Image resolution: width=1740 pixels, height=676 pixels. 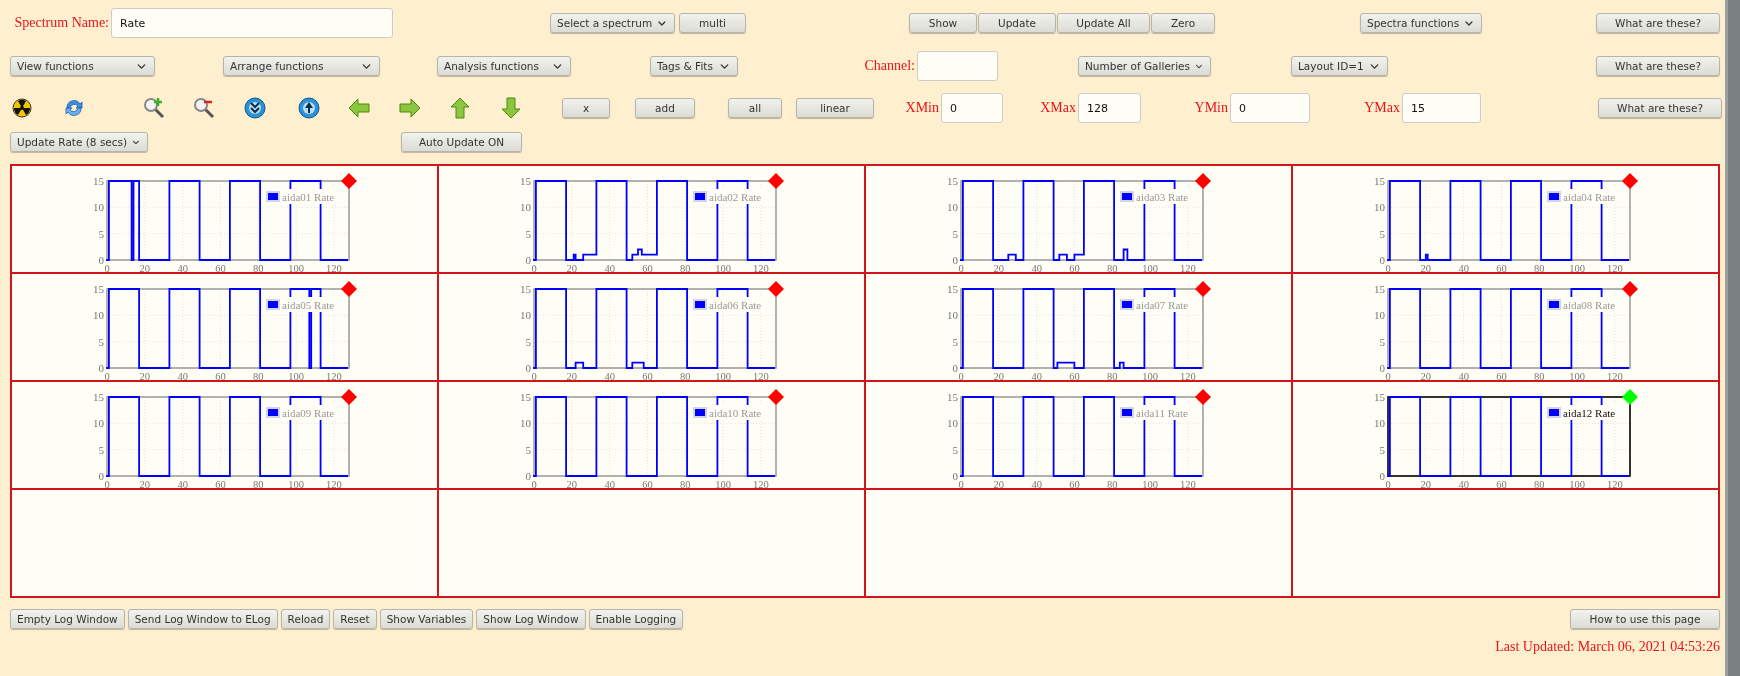 What do you see at coordinates (1421, 23) in the screenshot?
I see `dropdown-button: Spectra functions` at bounding box center [1421, 23].